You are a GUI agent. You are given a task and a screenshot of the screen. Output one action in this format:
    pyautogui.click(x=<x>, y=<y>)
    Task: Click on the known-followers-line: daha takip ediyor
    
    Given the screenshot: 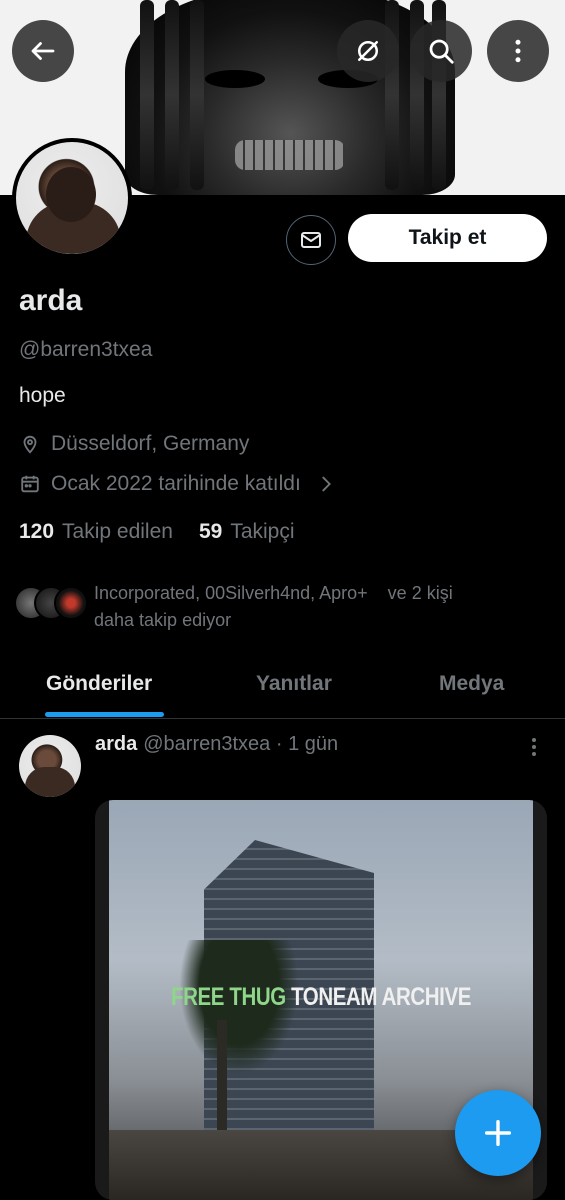 What is the action you would take?
    pyautogui.click(x=163, y=620)
    